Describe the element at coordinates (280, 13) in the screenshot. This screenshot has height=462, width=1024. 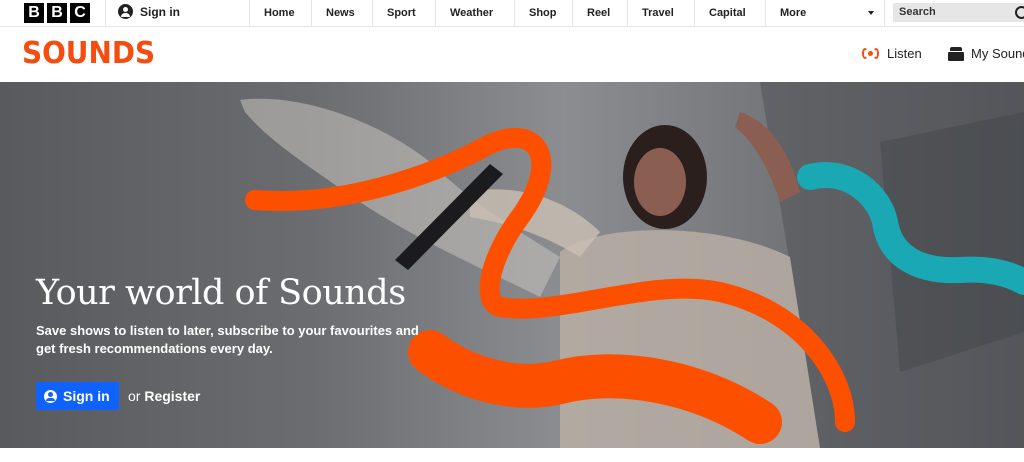
I see `nav-item-home: Home` at that location.